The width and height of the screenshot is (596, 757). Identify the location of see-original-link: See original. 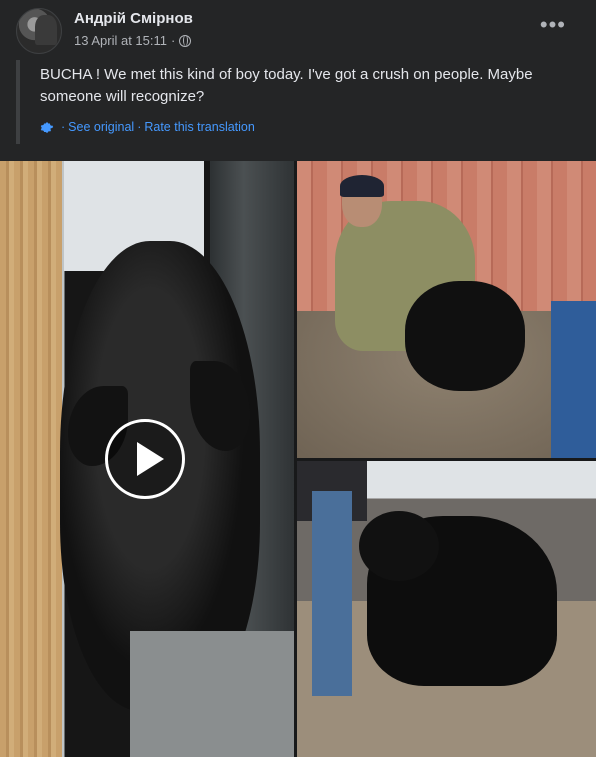
(101, 127).